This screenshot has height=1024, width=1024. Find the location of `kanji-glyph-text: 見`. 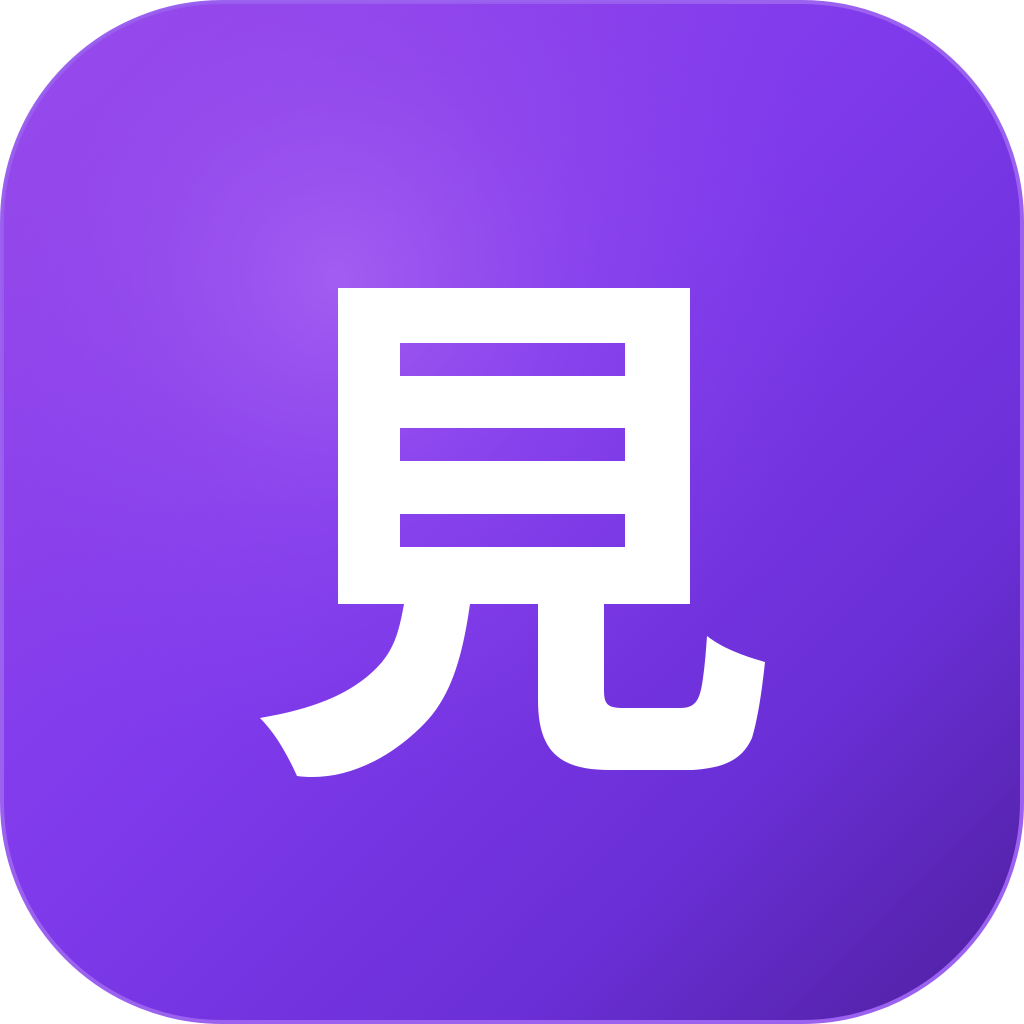

kanji-glyph-text: 見 is located at coordinates (512, 697).